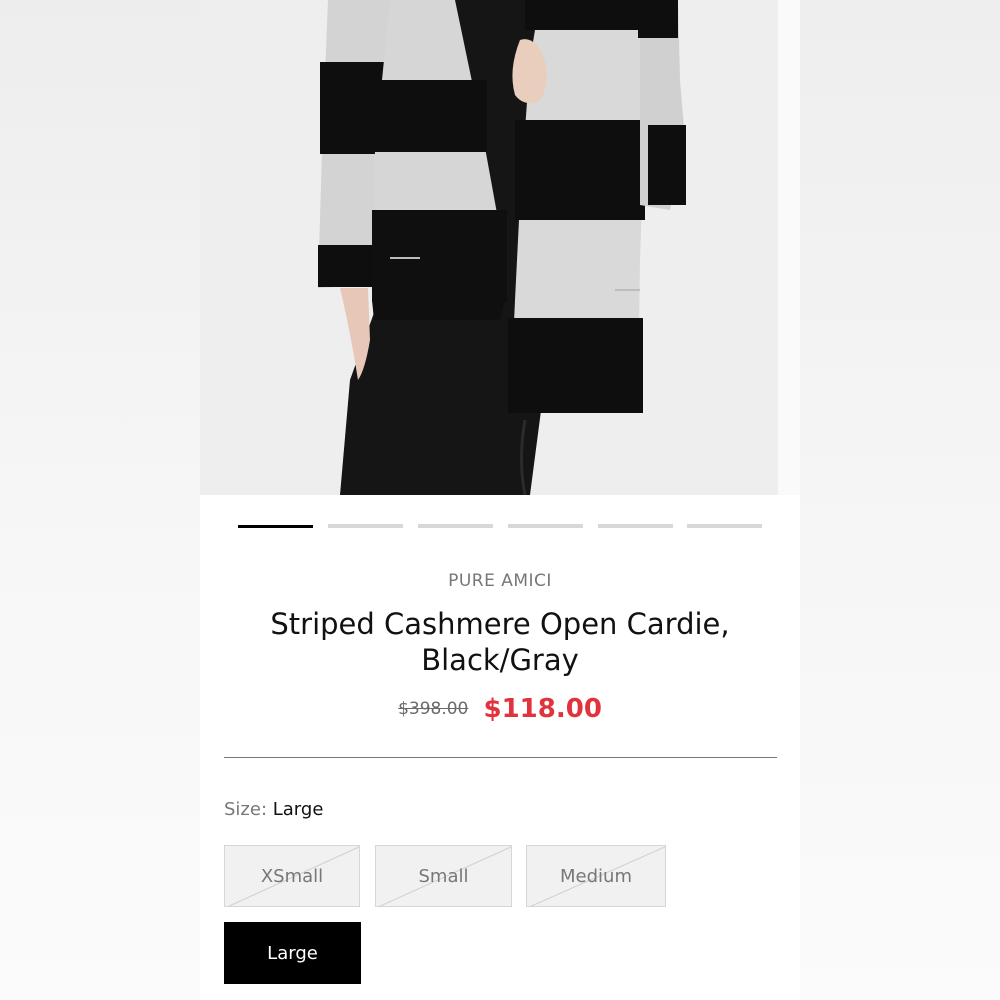 Image resolution: width=1000 pixels, height=1000 pixels. Describe the element at coordinates (246, 809) in the screenshot. I see `size-label: Size:` at that location.